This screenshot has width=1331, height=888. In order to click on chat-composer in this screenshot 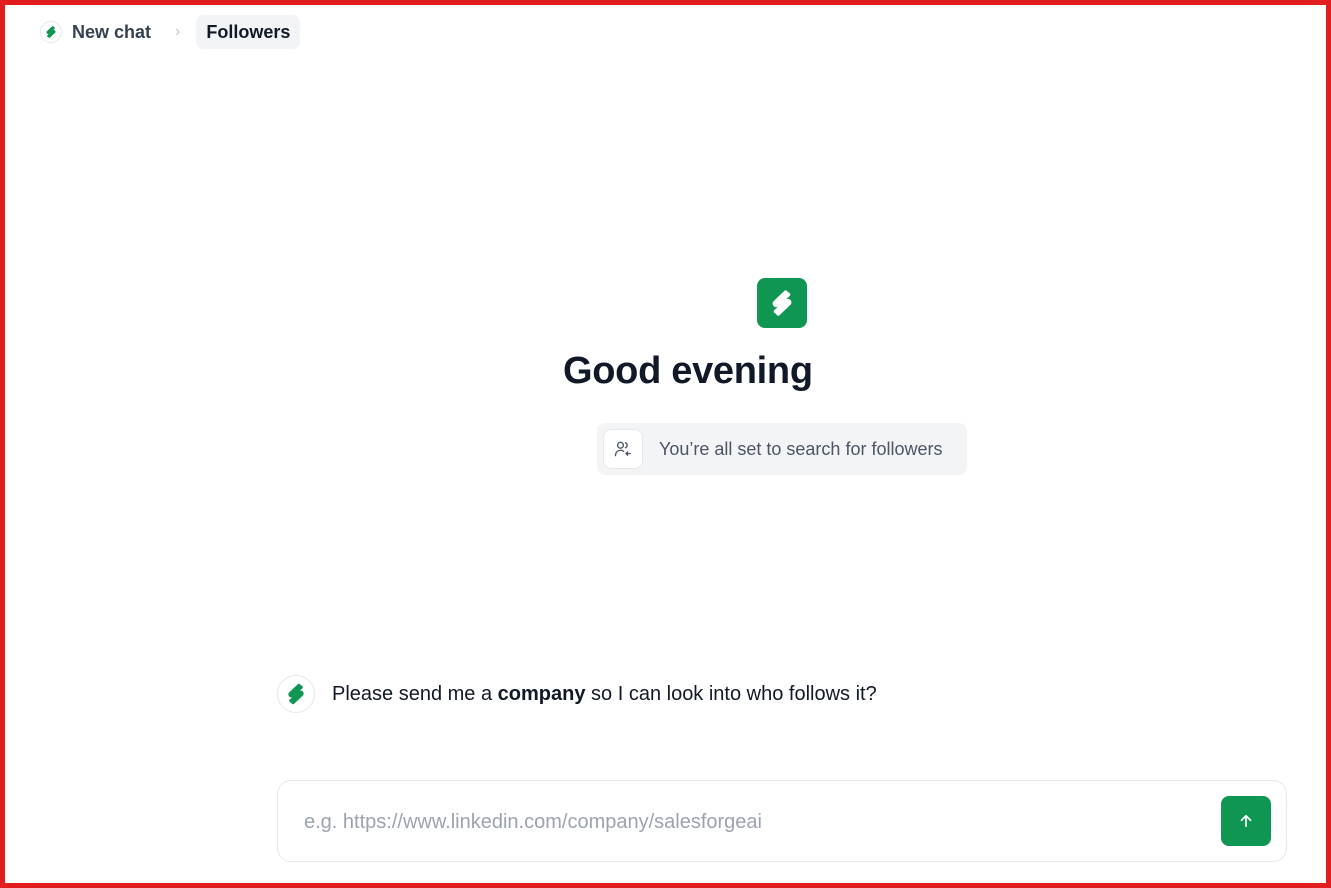, I will do `click(782, 821)`.